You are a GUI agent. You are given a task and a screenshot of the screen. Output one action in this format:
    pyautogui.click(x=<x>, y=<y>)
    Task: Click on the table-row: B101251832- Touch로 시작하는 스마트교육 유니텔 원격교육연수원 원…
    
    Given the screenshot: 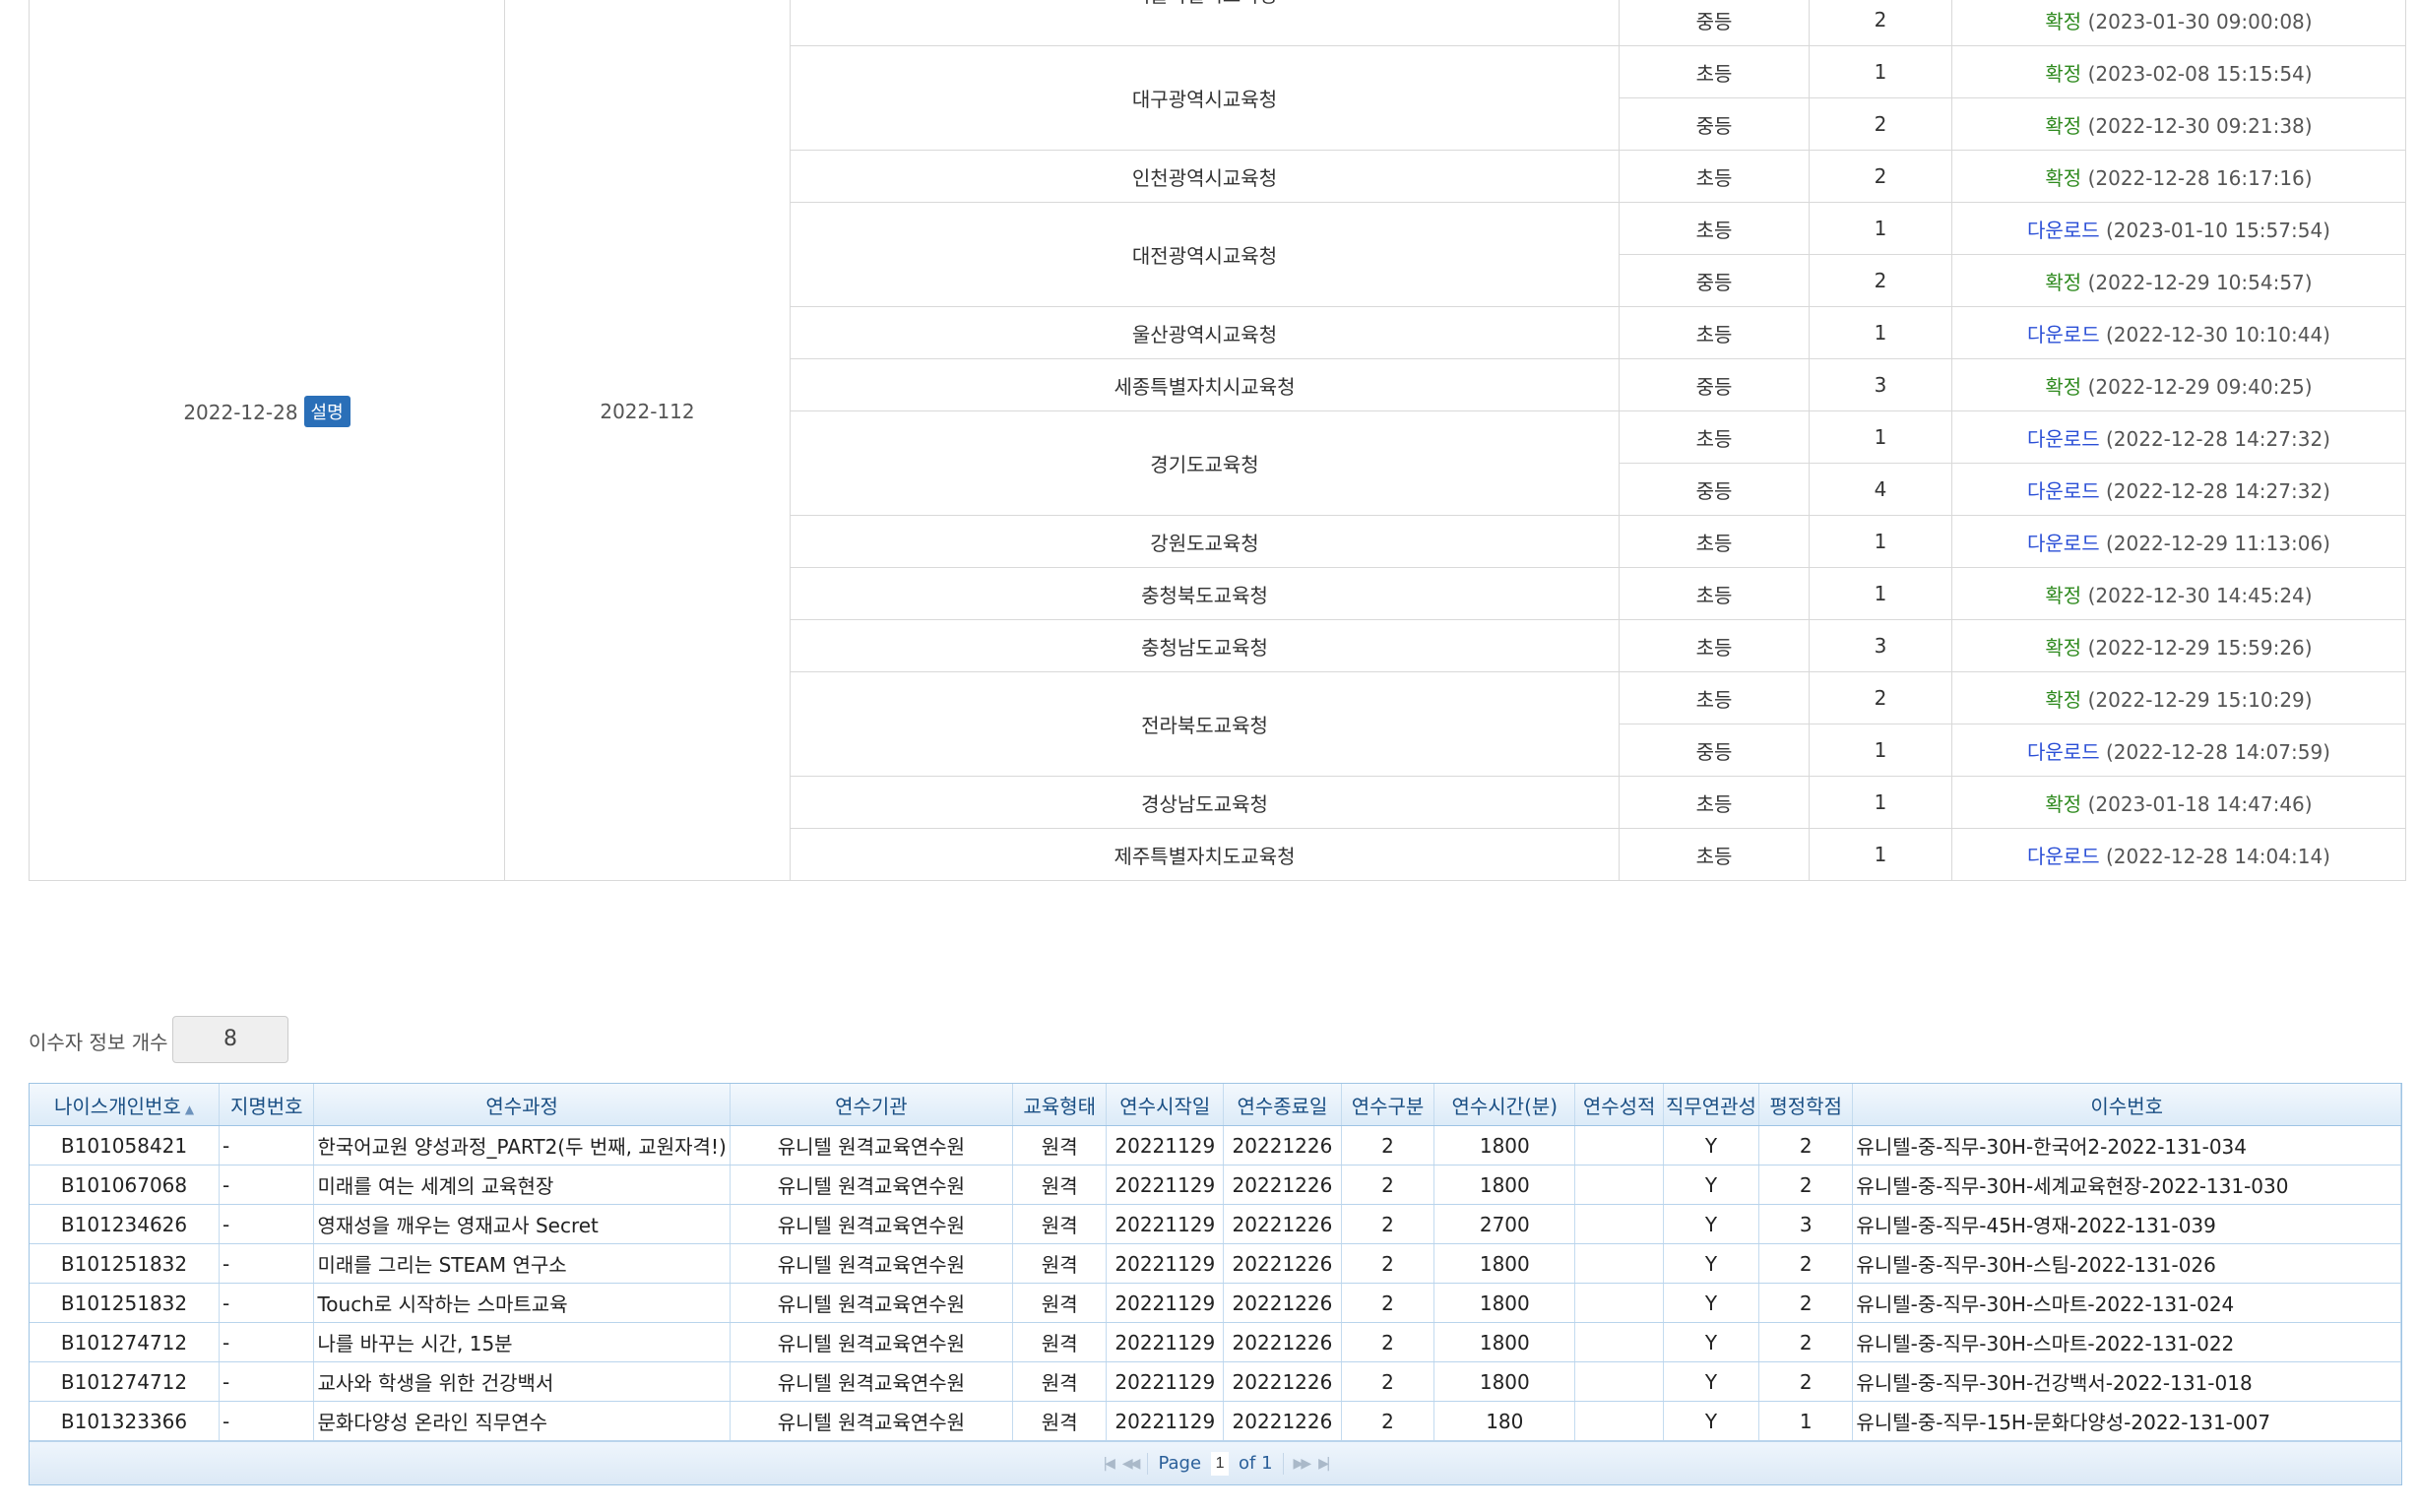 What is the action you would take?
    pyautogui.click(x=1215, y=1303)
    